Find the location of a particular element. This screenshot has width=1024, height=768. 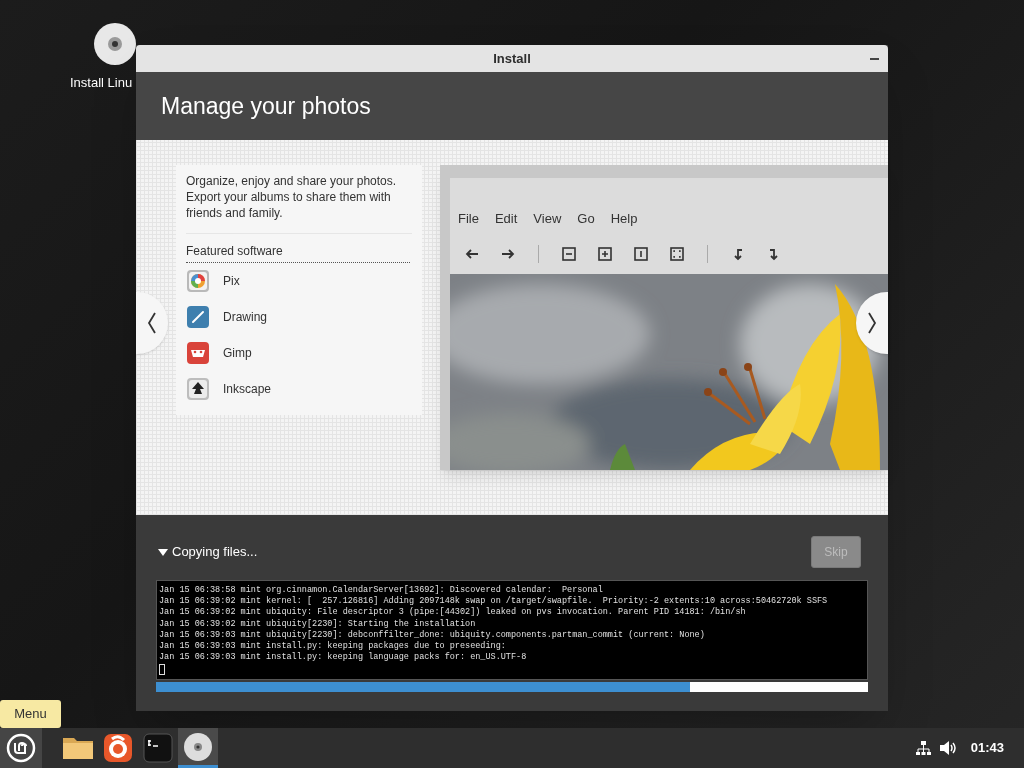

log-line: Jan 15 06:39:03 mint install.py: keeping language packs for: en_US.UTF-8 is located at coordinates (343, 658).